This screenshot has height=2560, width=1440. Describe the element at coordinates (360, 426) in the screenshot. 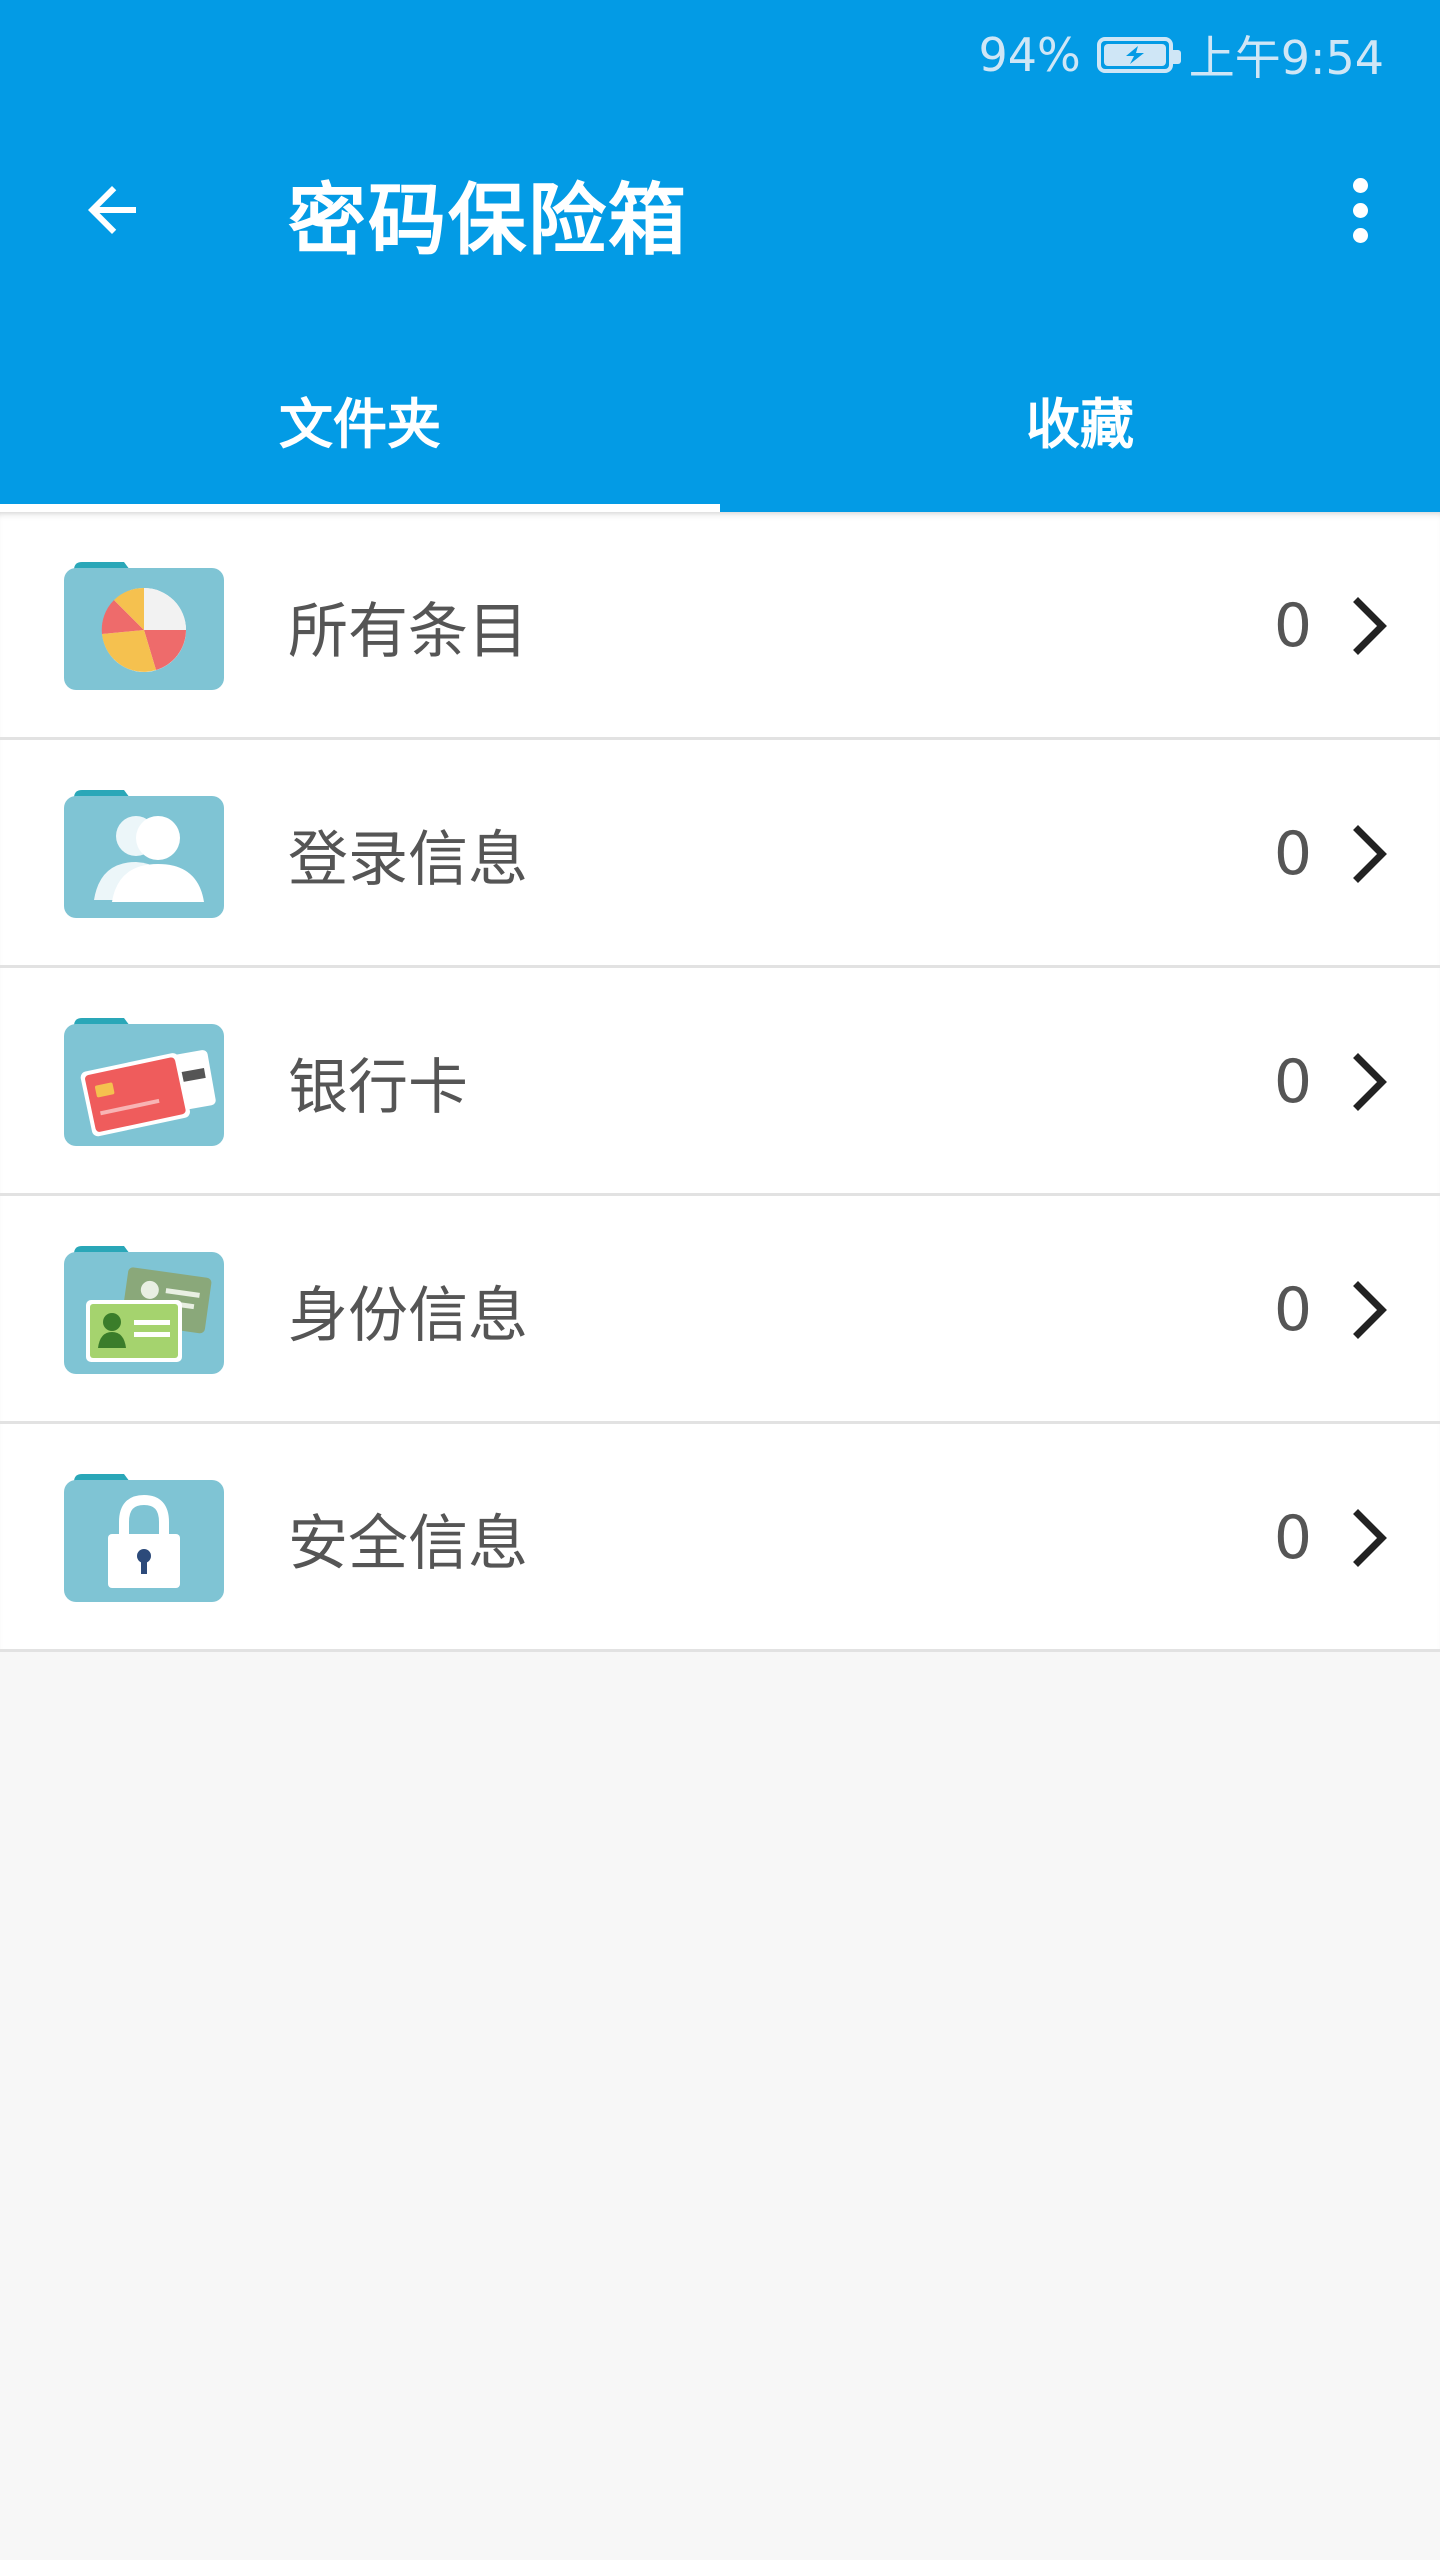

I see `tab-folders: 文件夹` at that location.